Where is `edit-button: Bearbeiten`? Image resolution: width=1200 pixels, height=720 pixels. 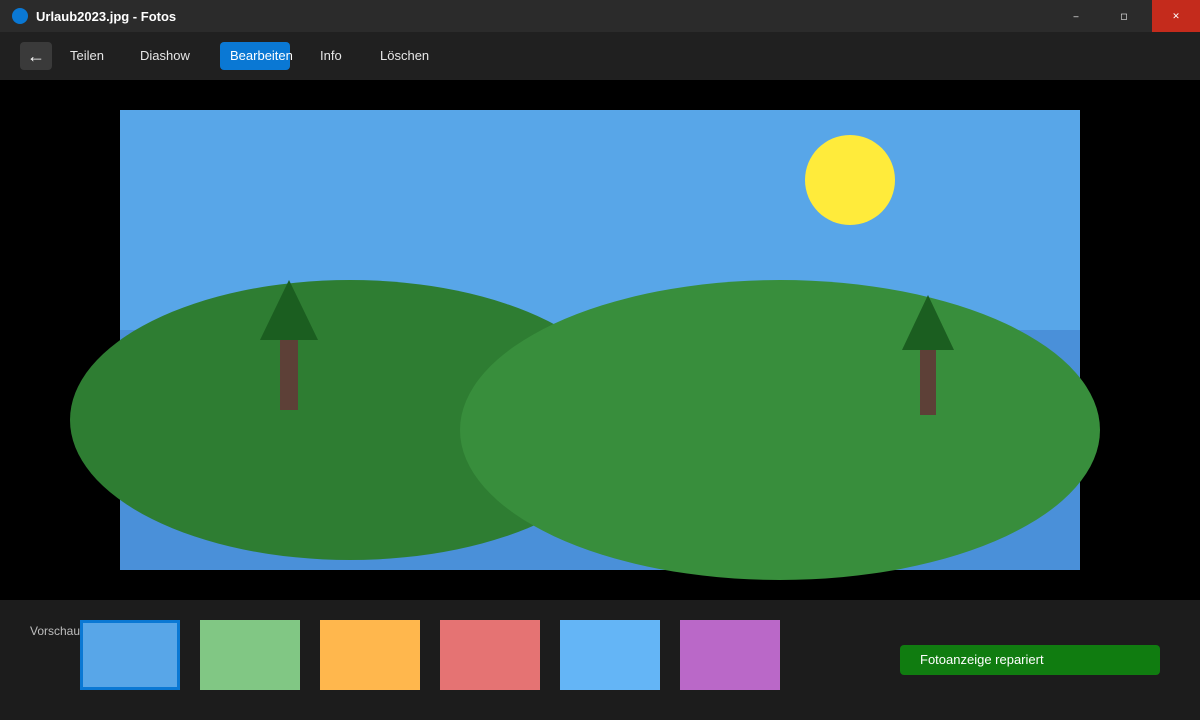
edit-button: Bearbeiten is located at coordinates (256, 56).